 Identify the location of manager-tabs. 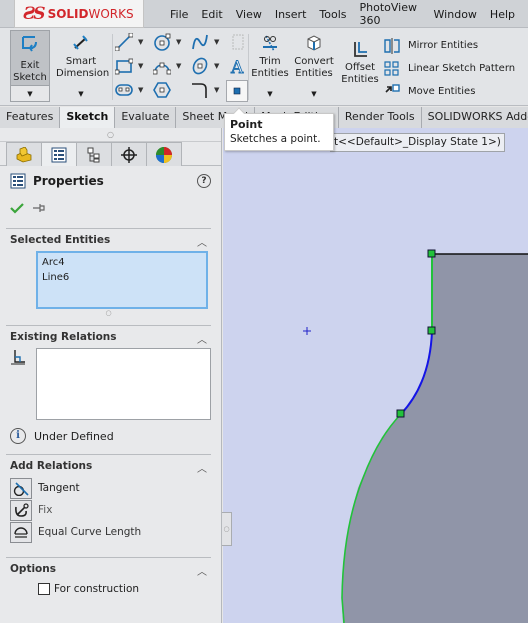
(110, 154).